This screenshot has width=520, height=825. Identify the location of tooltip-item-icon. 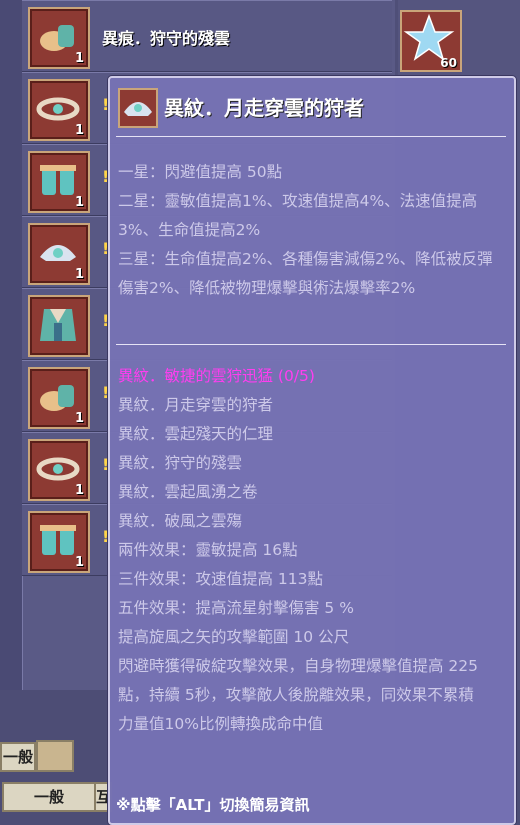
(138, 108).